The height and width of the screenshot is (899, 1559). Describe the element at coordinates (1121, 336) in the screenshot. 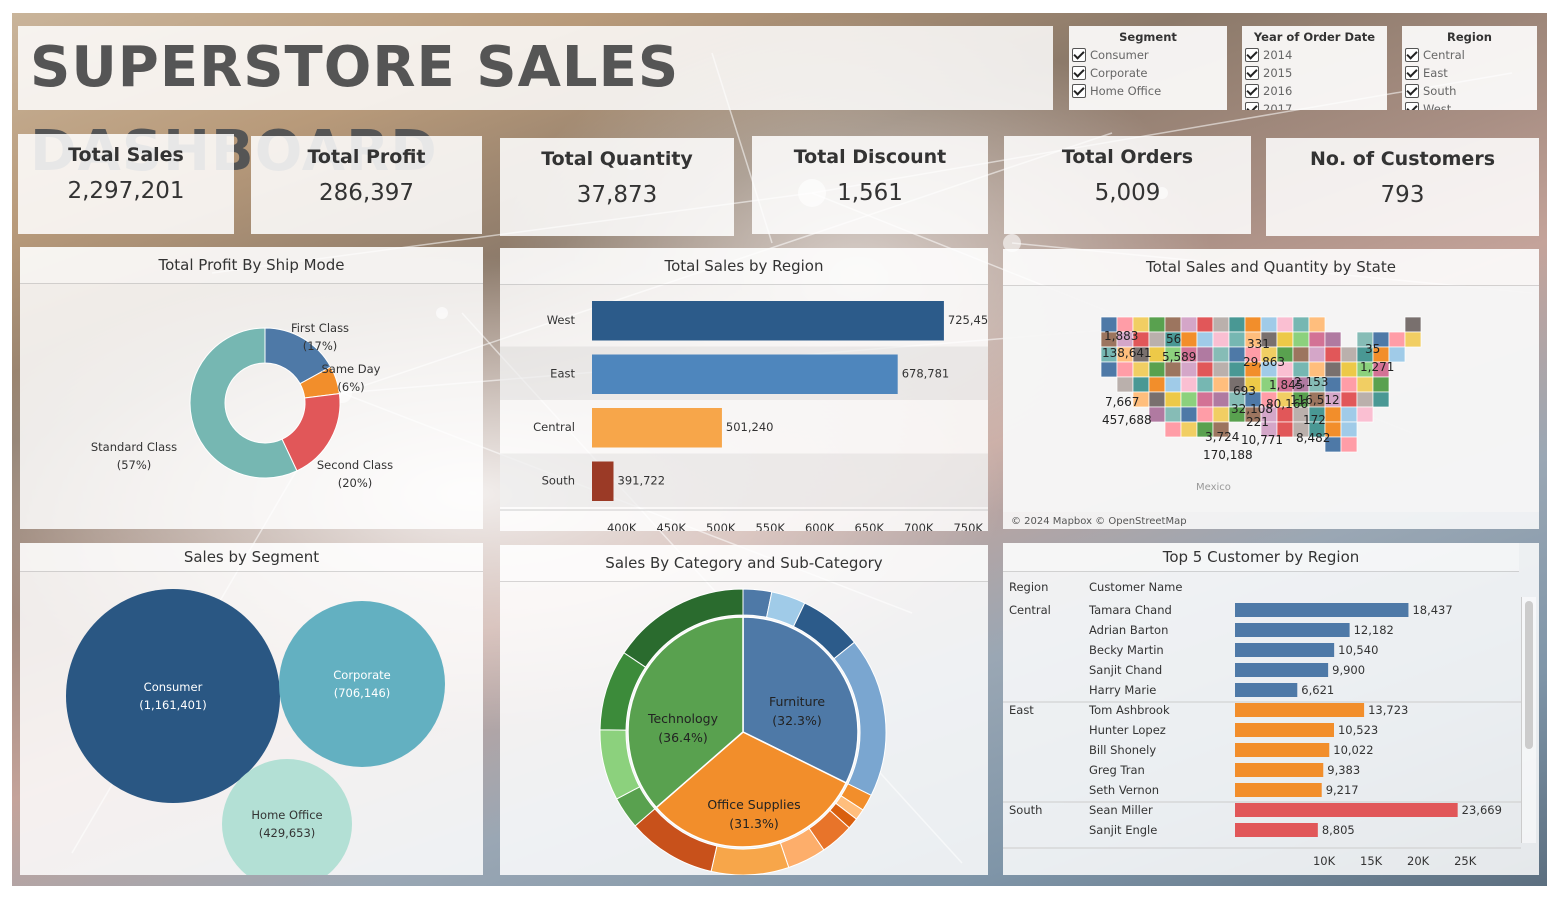

I see `state-value-label: 1,883` at that location.